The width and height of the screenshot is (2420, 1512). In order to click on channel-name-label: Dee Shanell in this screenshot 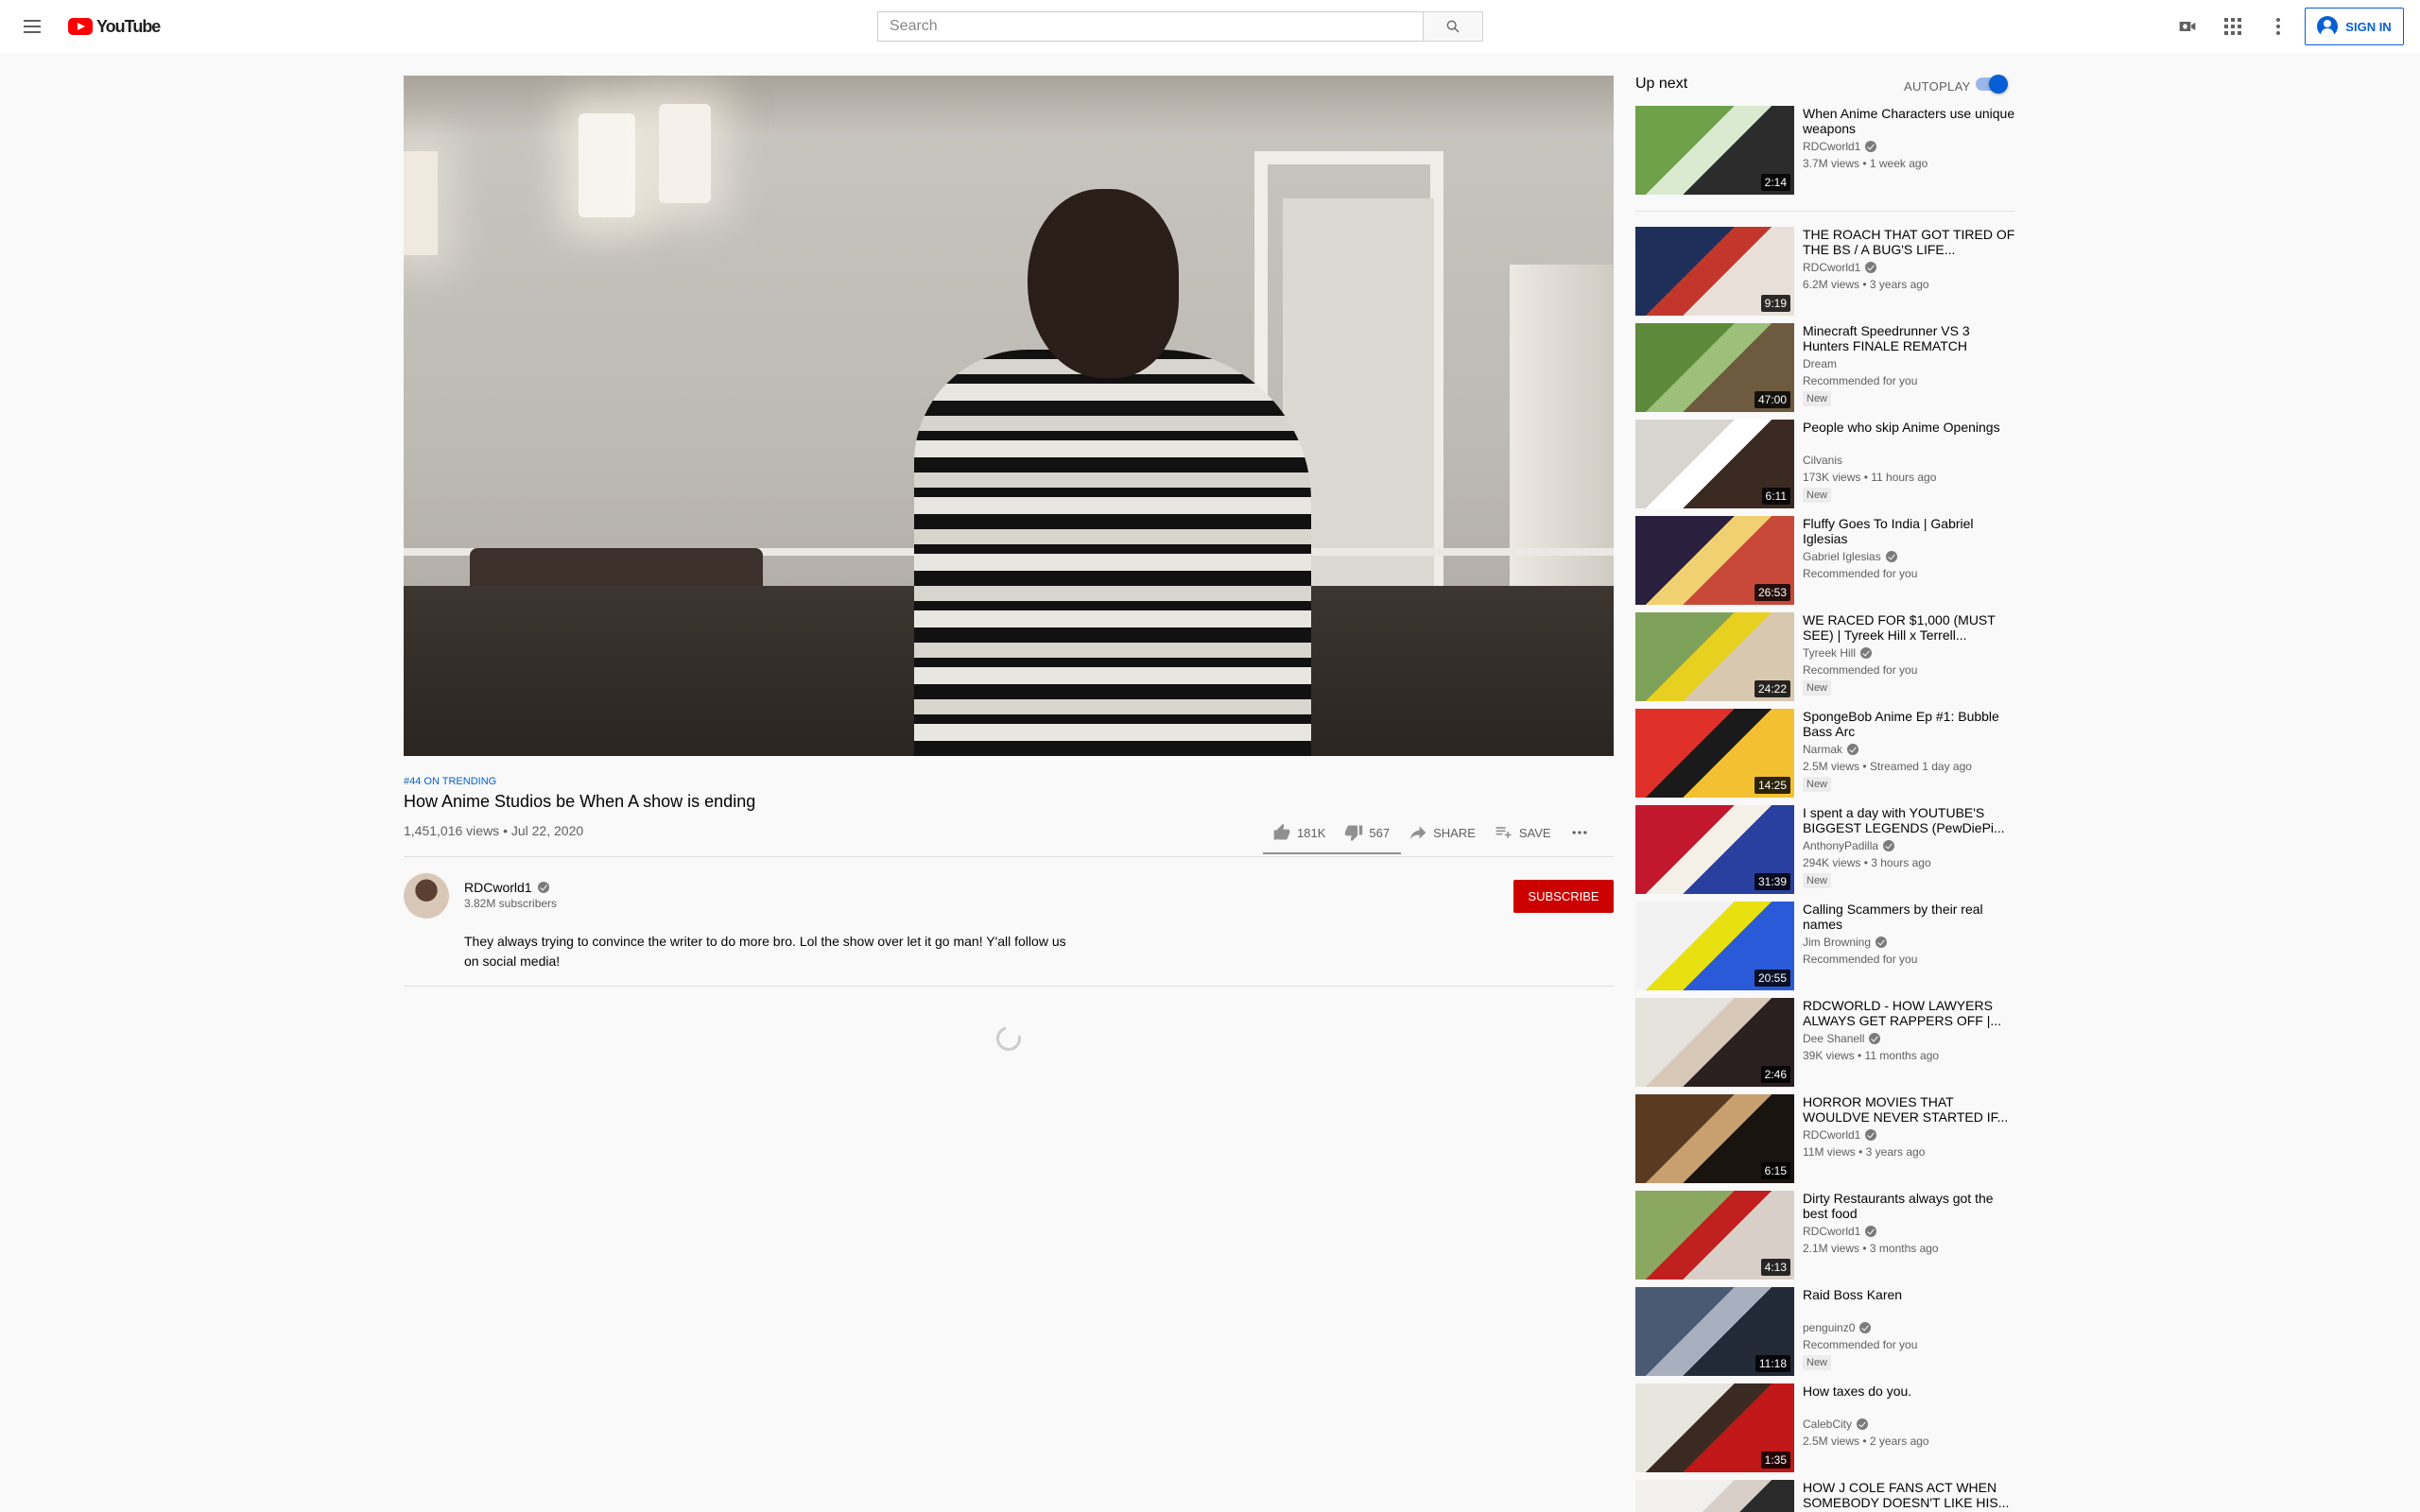, I will do `click(1834, 1038)`.